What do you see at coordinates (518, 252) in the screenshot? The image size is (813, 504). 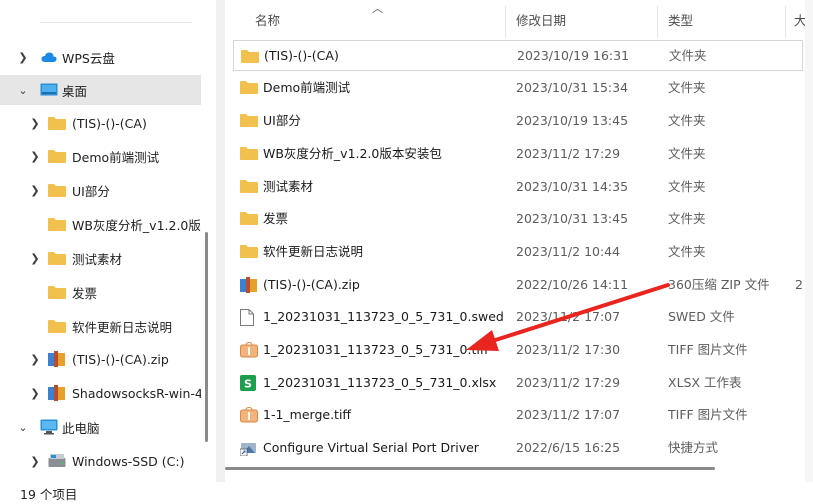 I see `file-row: 软件更新日志说明 2023/11/2 10:44 文件夹` at bounding box center [518, 252].